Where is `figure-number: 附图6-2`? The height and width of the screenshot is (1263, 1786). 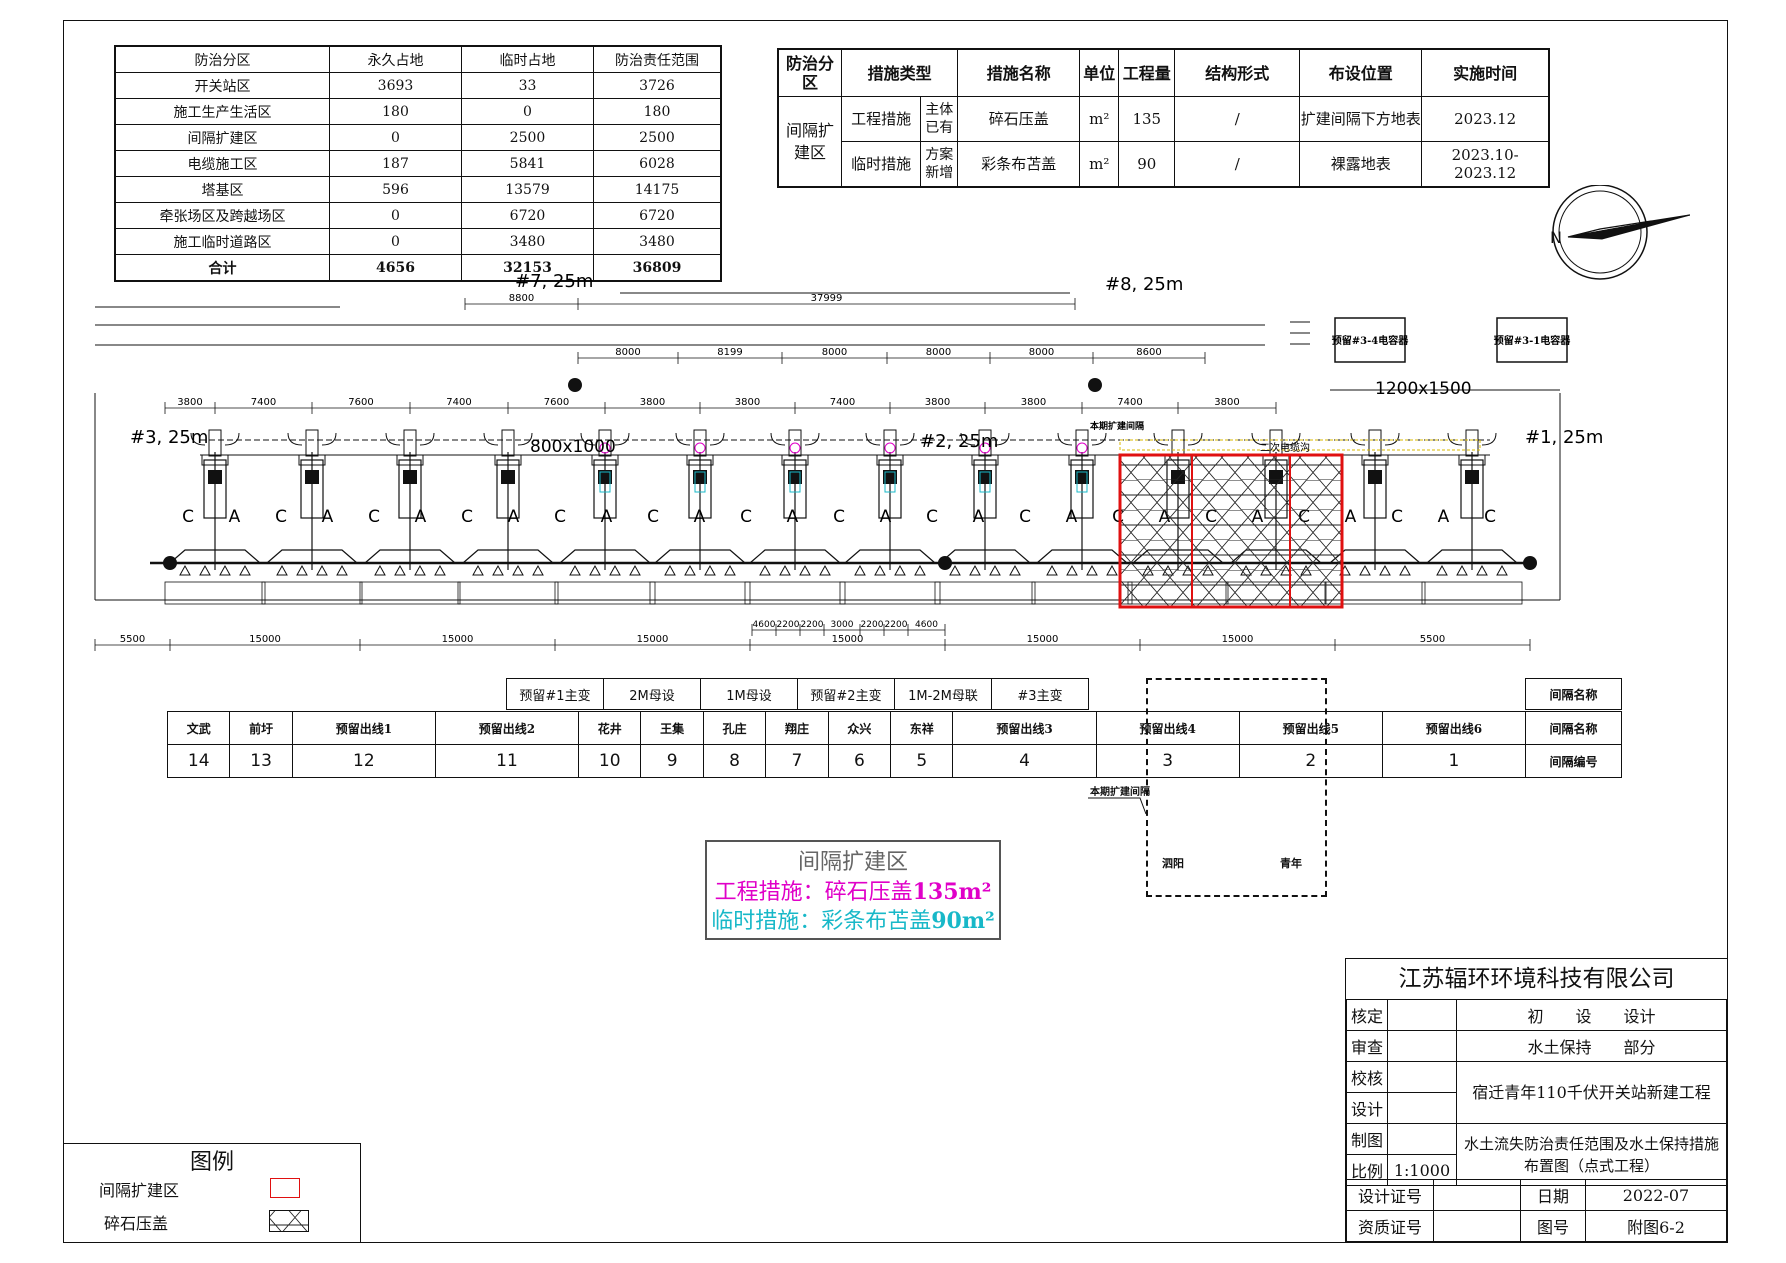
figure-number: 附图6-2 is located at coordinates (1656, 1226).